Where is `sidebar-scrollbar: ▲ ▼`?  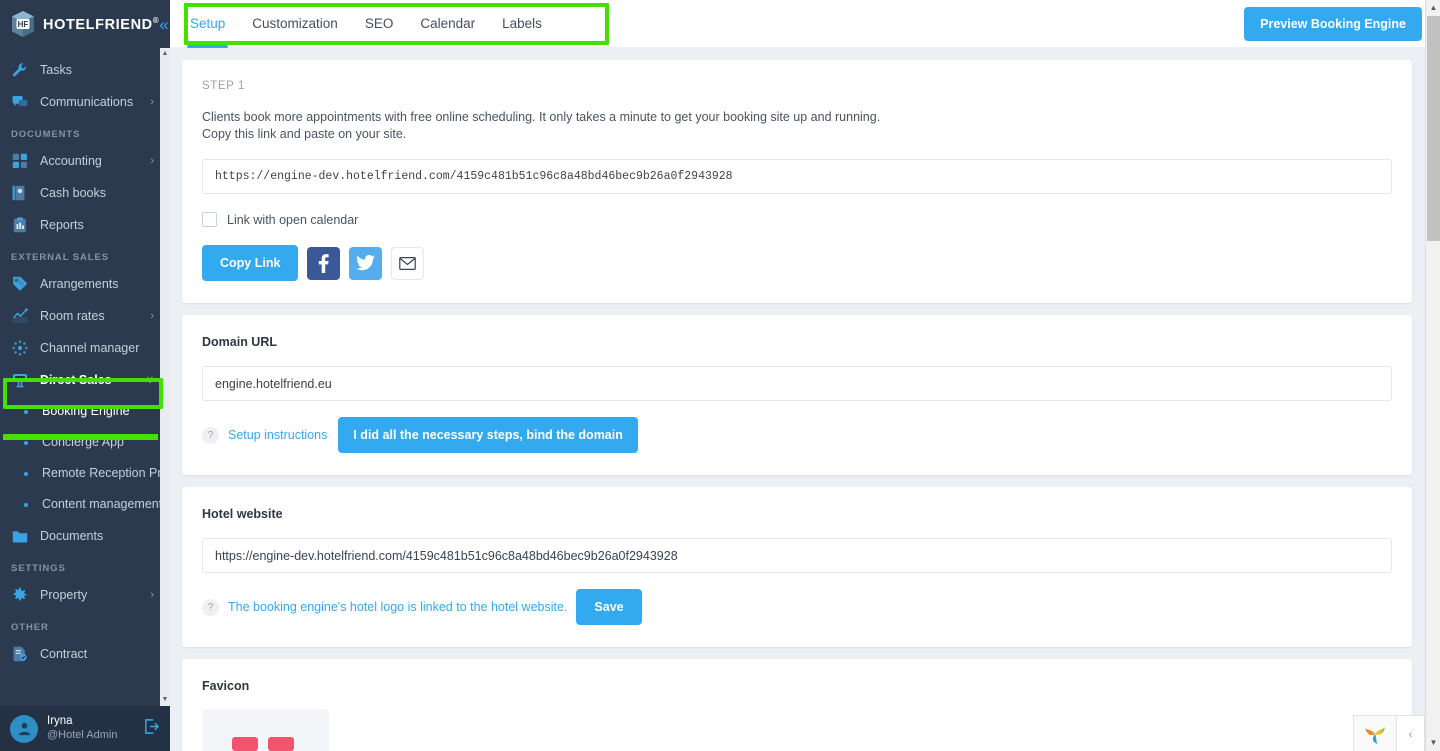
sidebar-scrollbar: ▲ ▼ is located at coordinates (165, 377).